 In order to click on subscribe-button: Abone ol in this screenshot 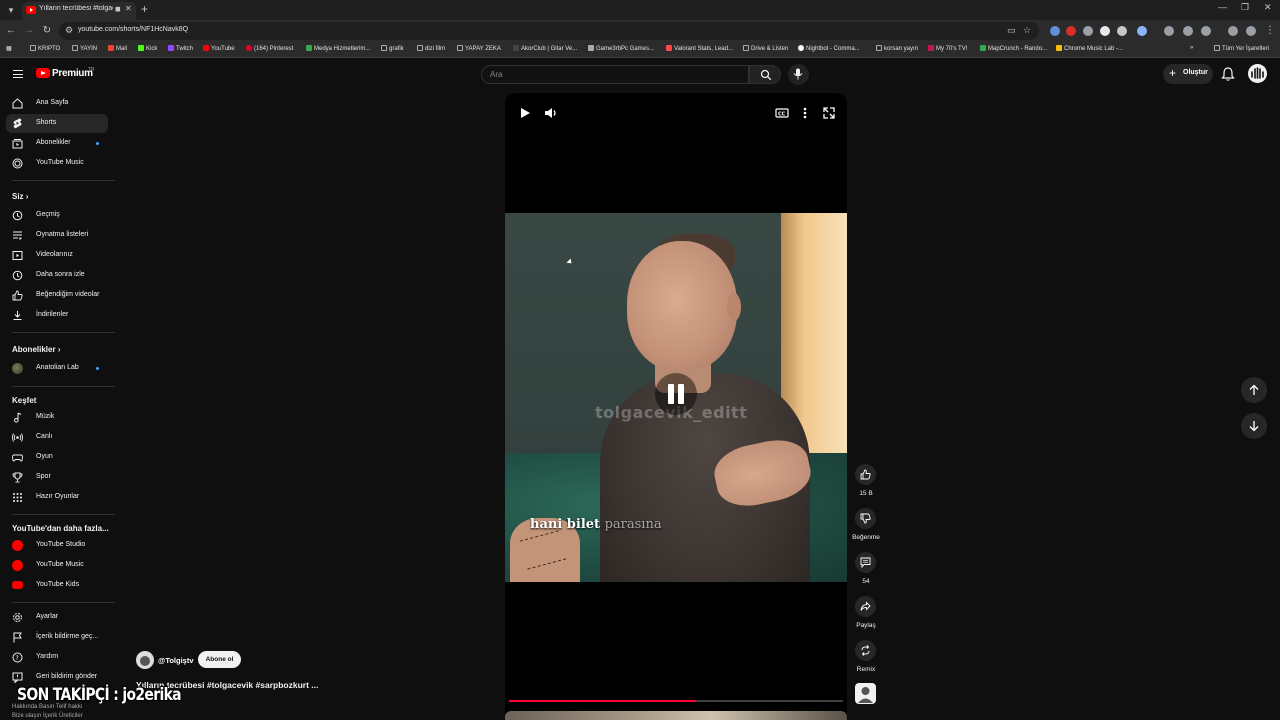, I will do `click(219, 659)`.